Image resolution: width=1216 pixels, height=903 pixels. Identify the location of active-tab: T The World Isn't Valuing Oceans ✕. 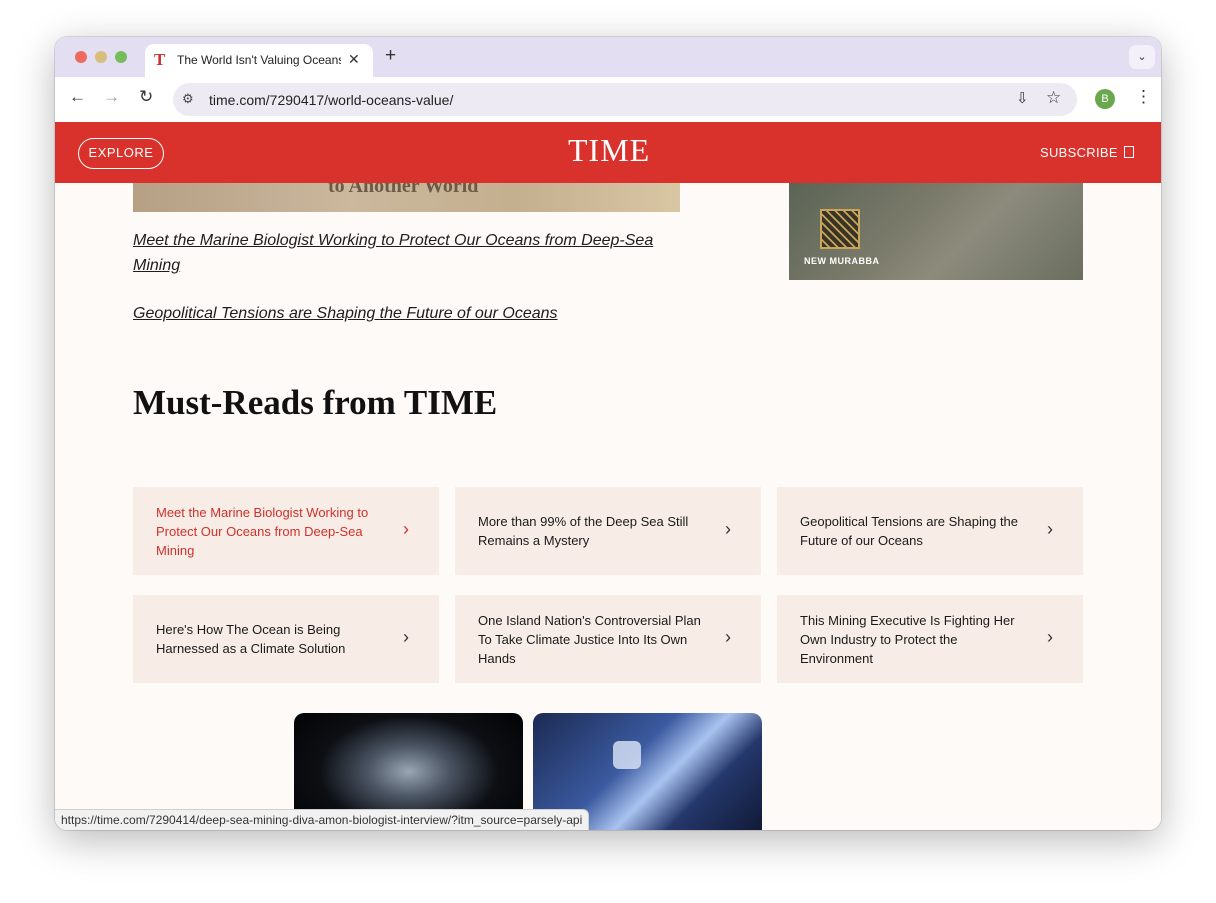
(259, 60).